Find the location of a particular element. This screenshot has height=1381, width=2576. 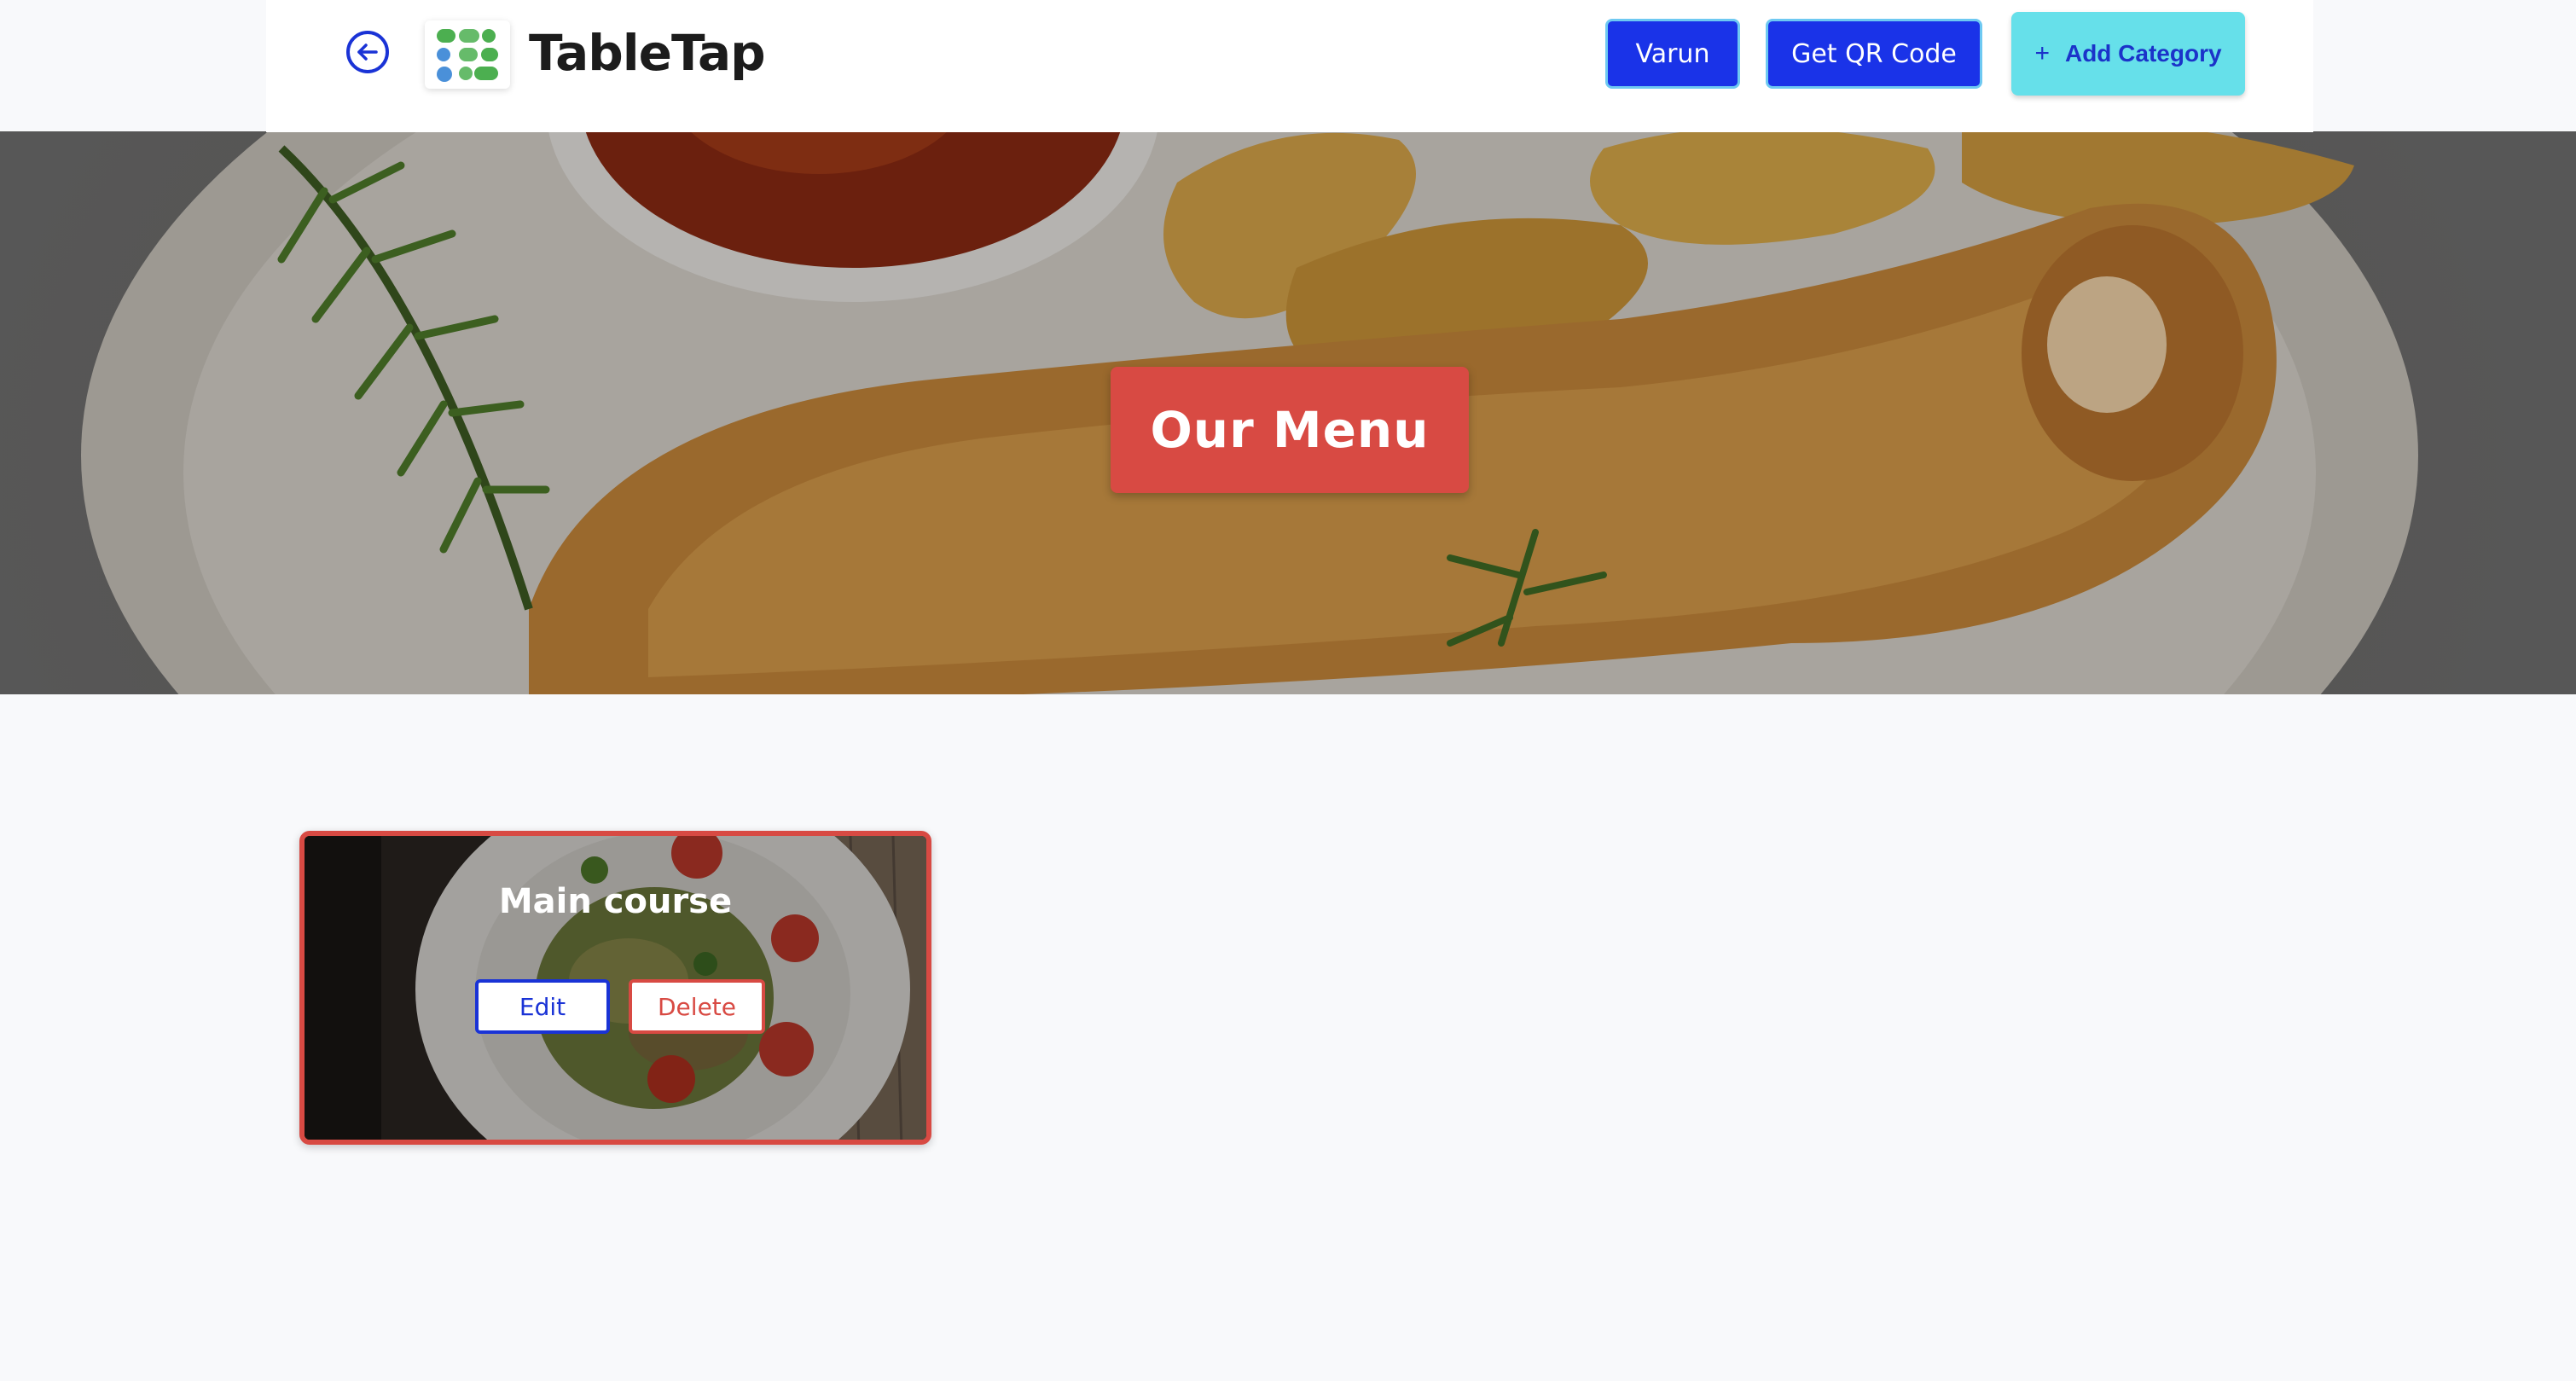

user-button: Varun is located at coordinates (1672, 54).